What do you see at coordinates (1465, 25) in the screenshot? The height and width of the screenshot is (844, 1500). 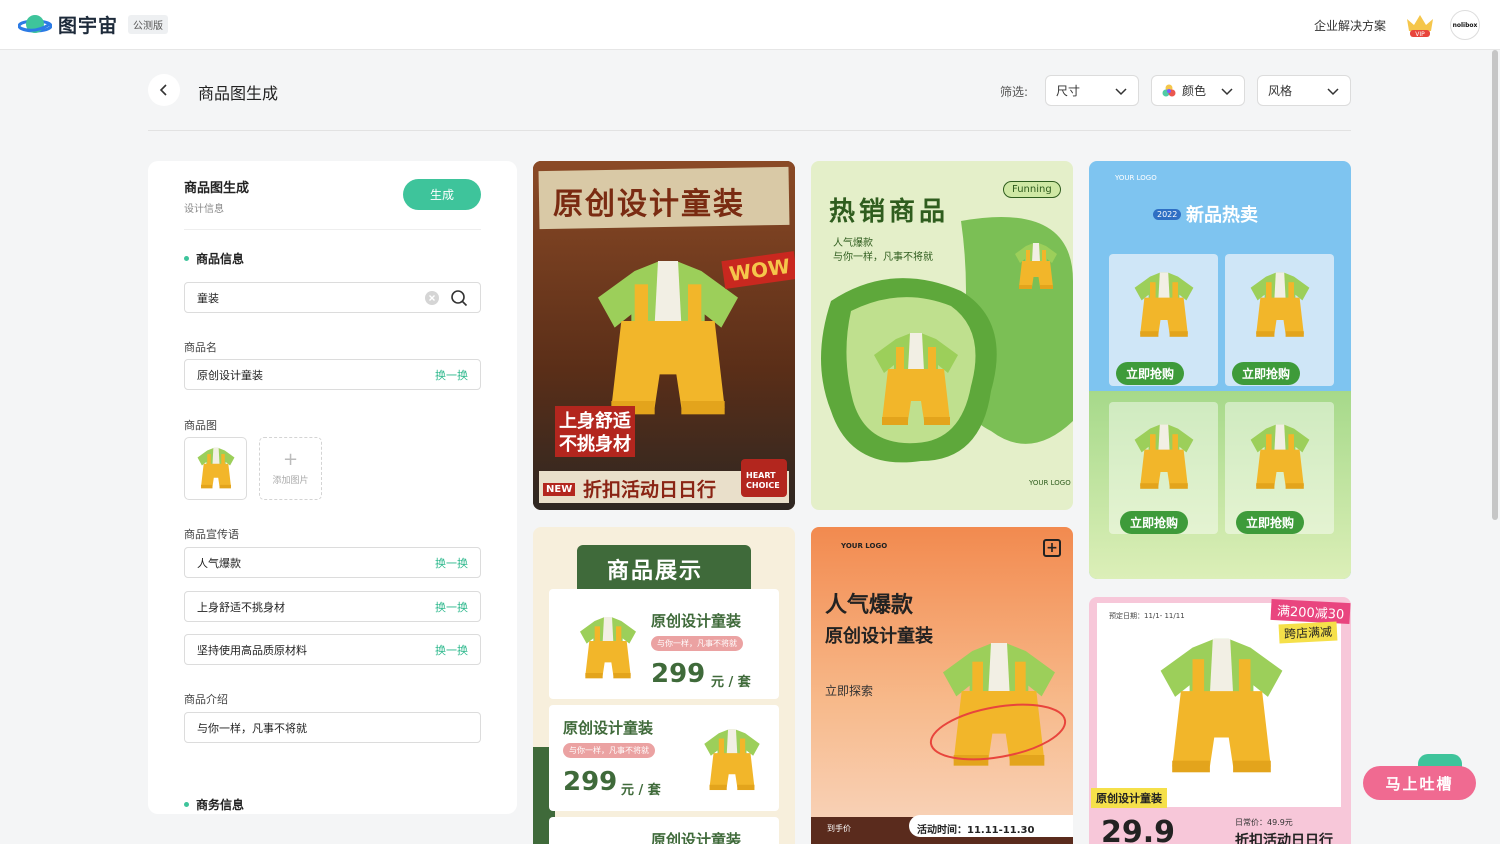 I see `user-avatar: nolibox` at bounding box center [1465, 25].